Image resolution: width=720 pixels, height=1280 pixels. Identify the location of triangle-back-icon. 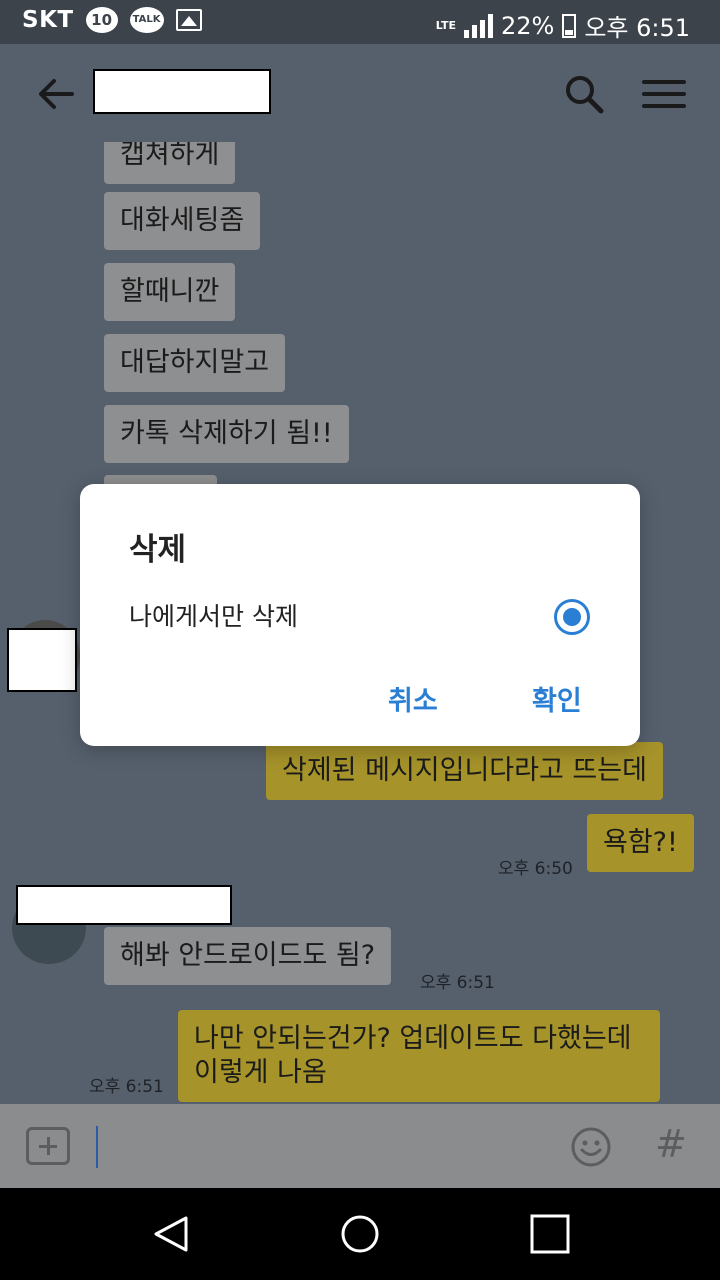
(172, 1234).